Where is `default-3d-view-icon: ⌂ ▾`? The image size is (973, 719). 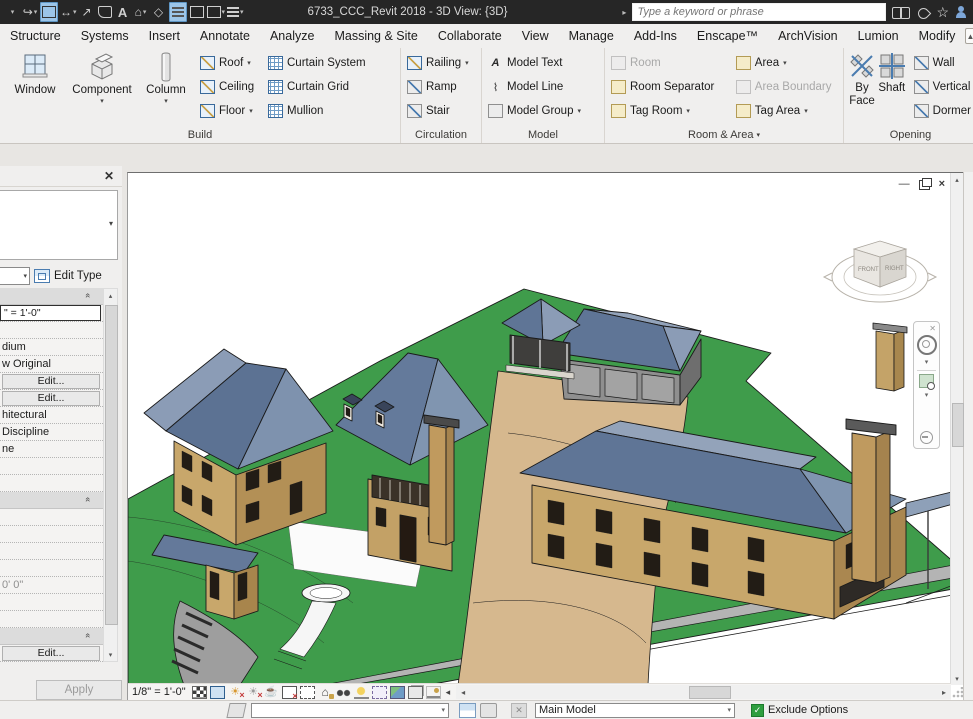 default-3d-view-icon: ⌂ ▾ is located at coordinates (141, 12).